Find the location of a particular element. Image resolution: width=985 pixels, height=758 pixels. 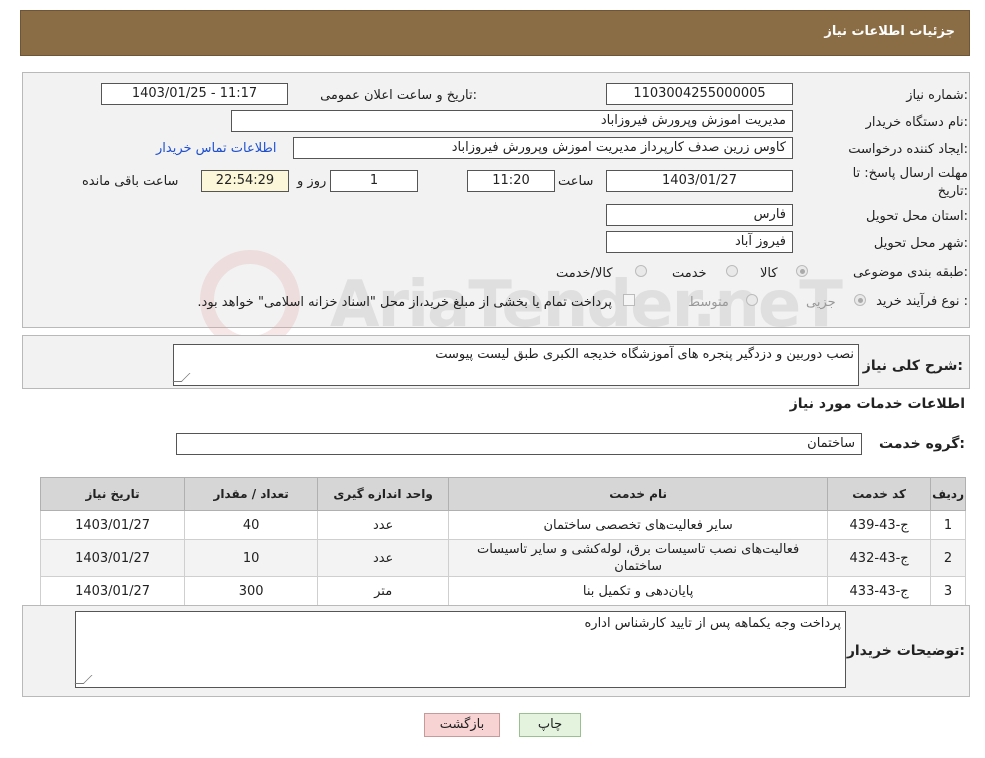

service-code: ج-43-439 is located at coordinates (879, 525).